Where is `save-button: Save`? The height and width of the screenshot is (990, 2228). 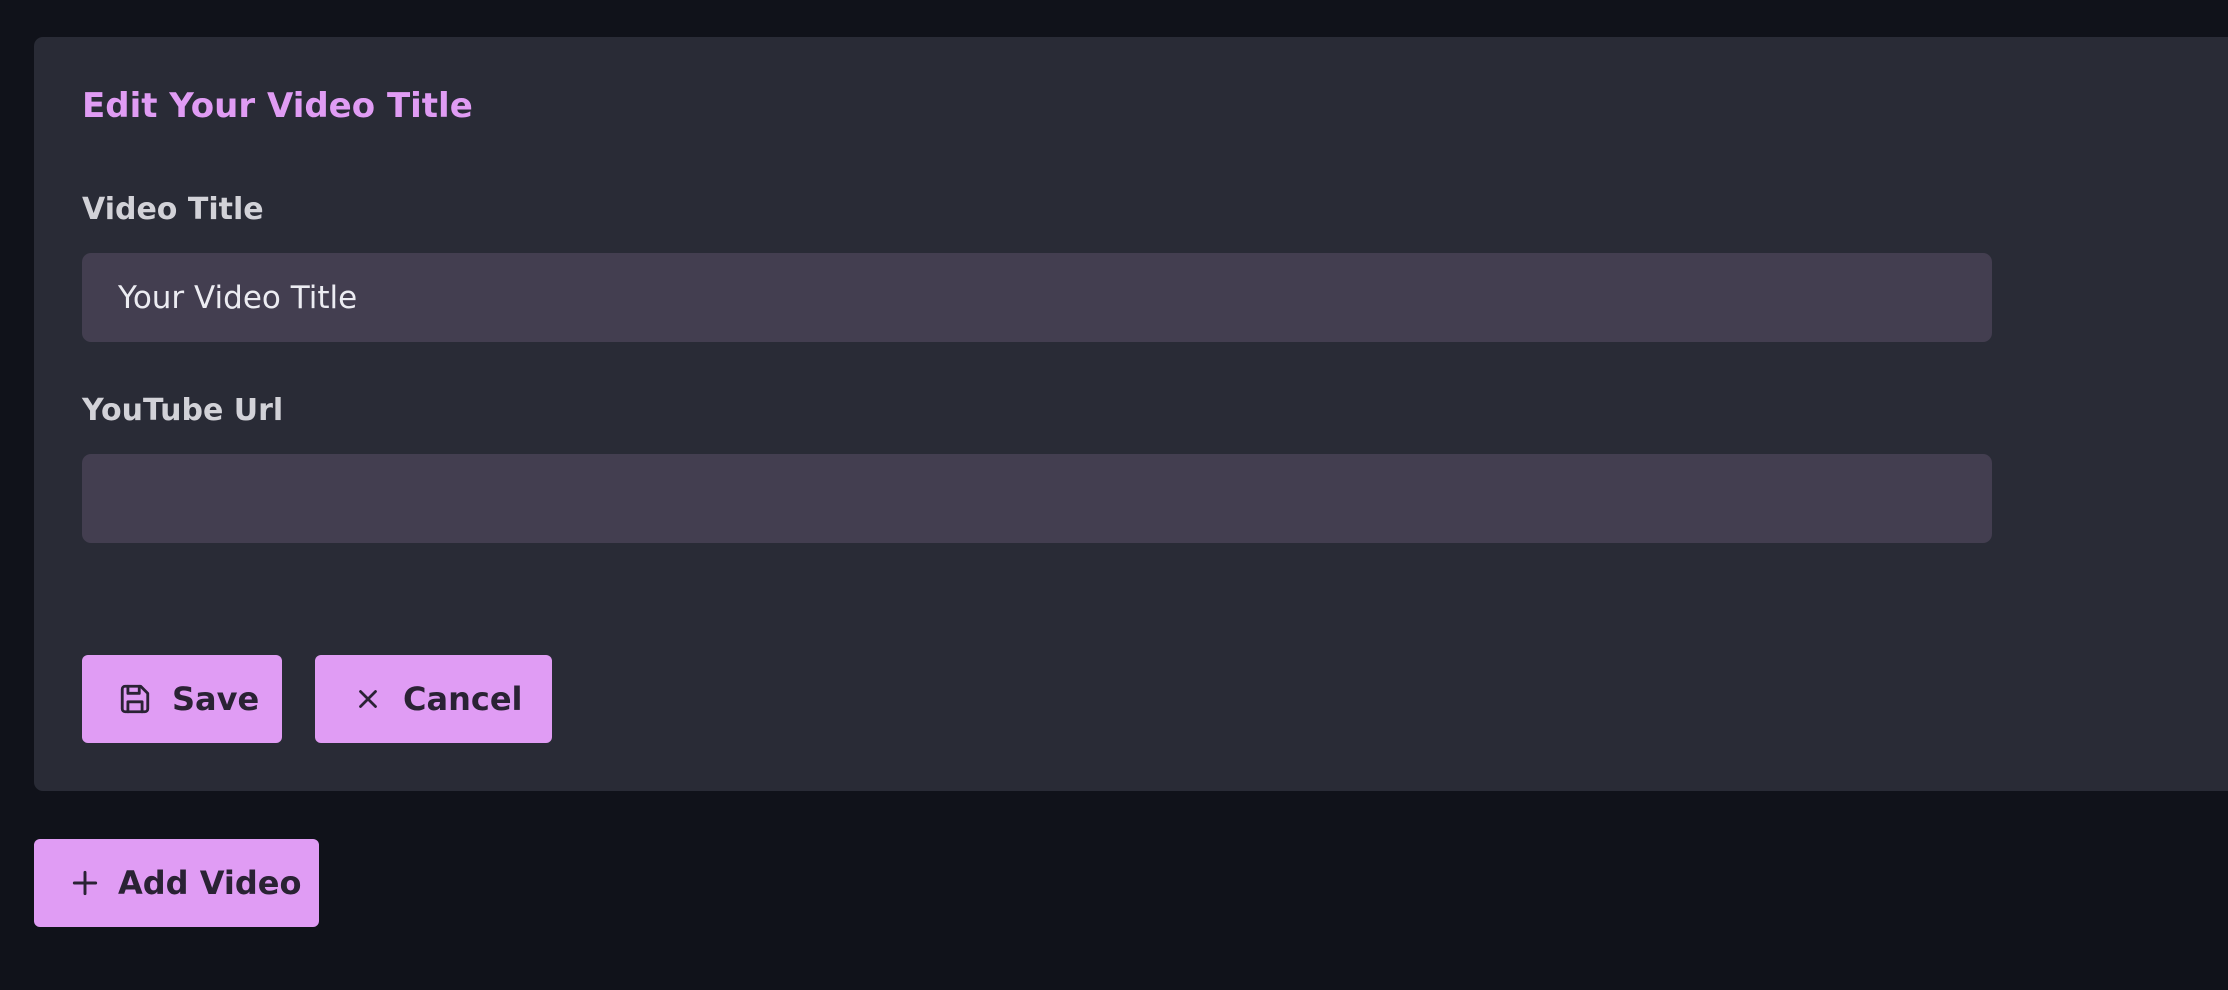 save-button: Save is located at coordinates (182, 699).